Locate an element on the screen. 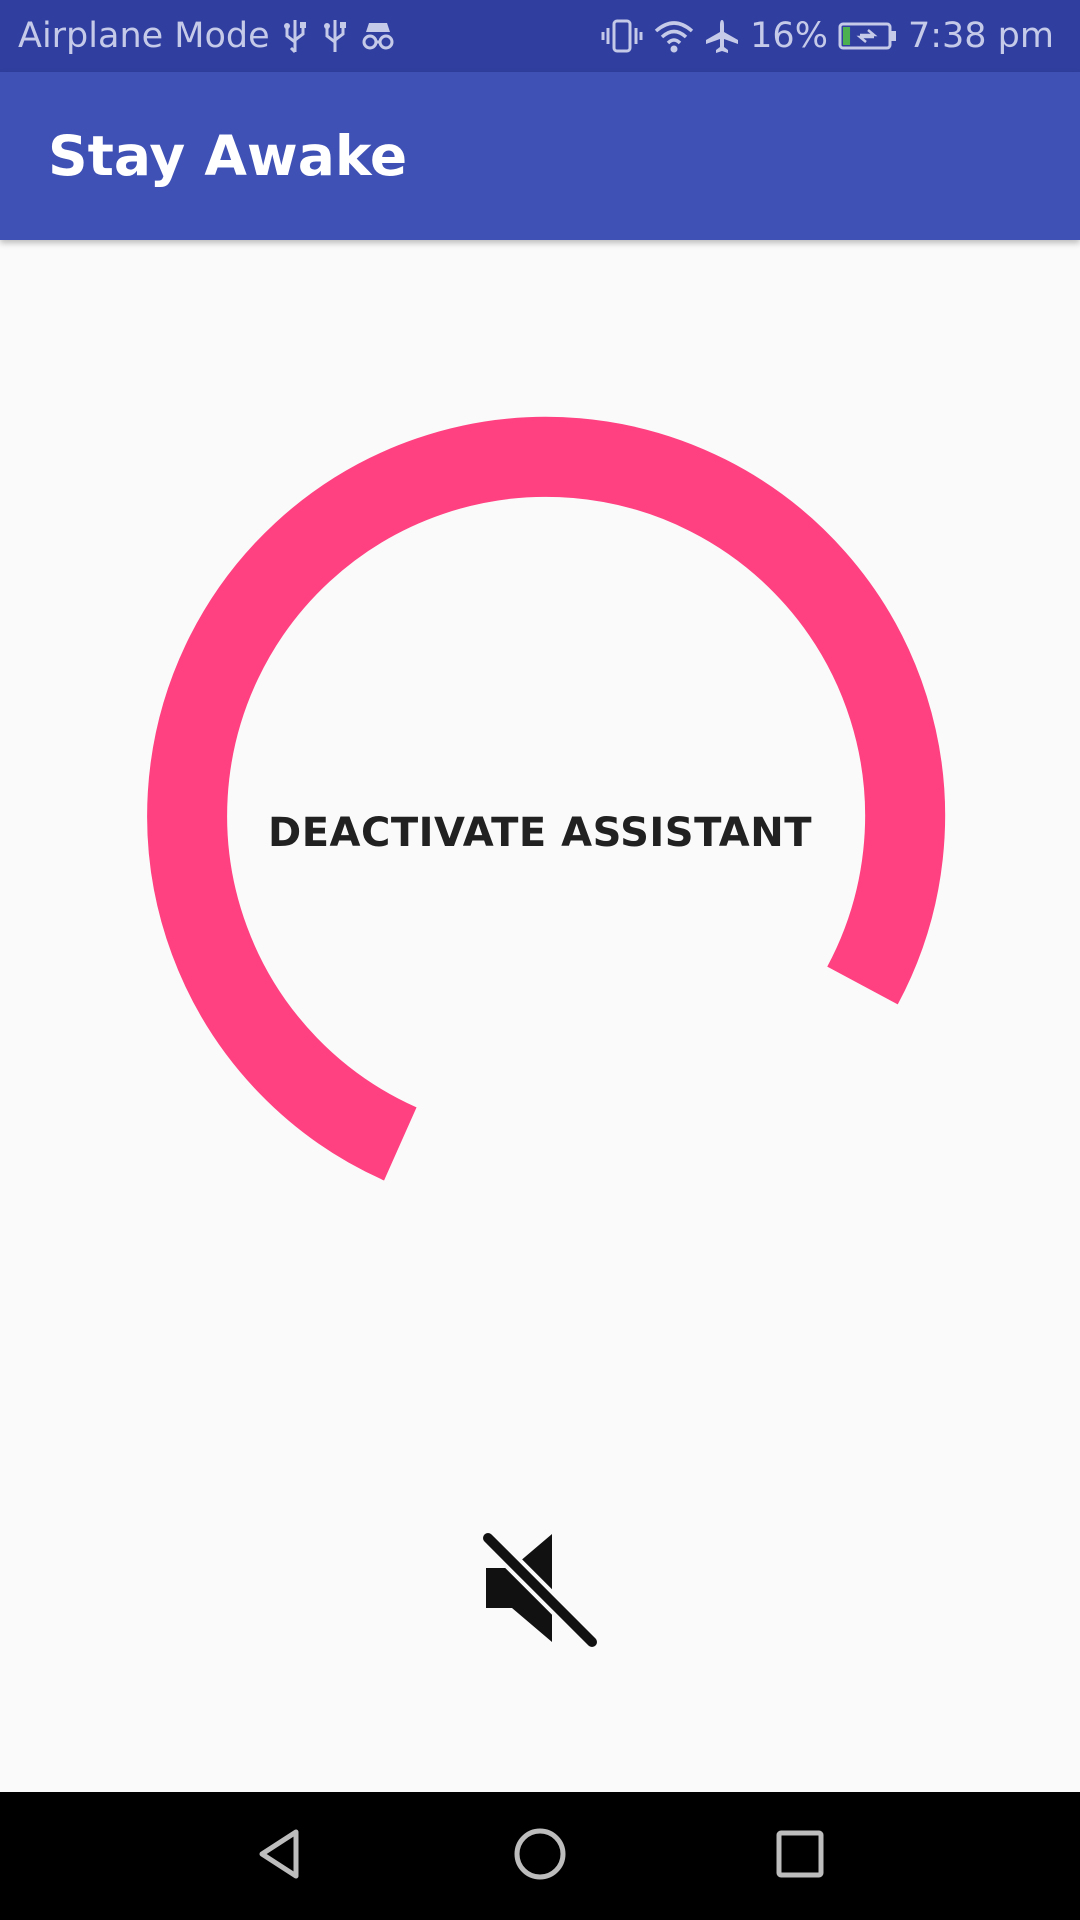  status-right: 16% 7:38 pm is located at coordinates (827, 36).